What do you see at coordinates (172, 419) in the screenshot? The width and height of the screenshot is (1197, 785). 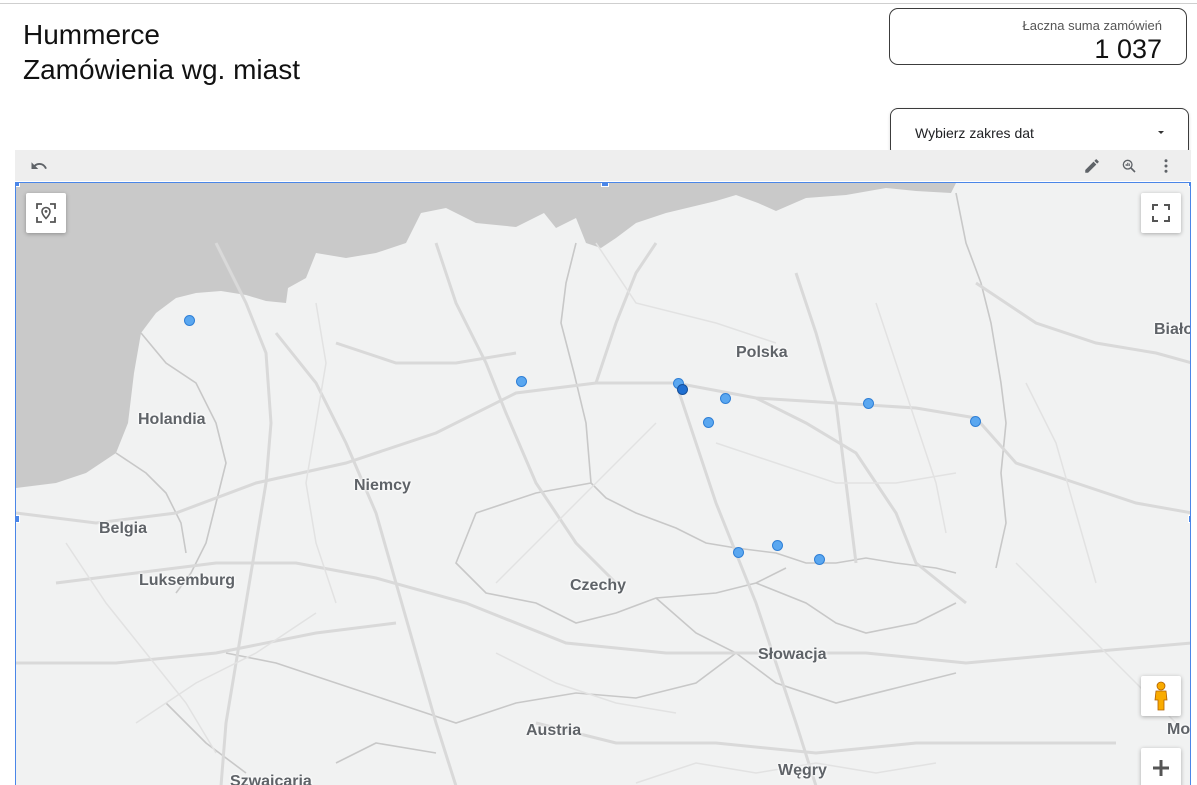 I see `country-label-netherlands: Holandia` at bounding box center [172, 419].